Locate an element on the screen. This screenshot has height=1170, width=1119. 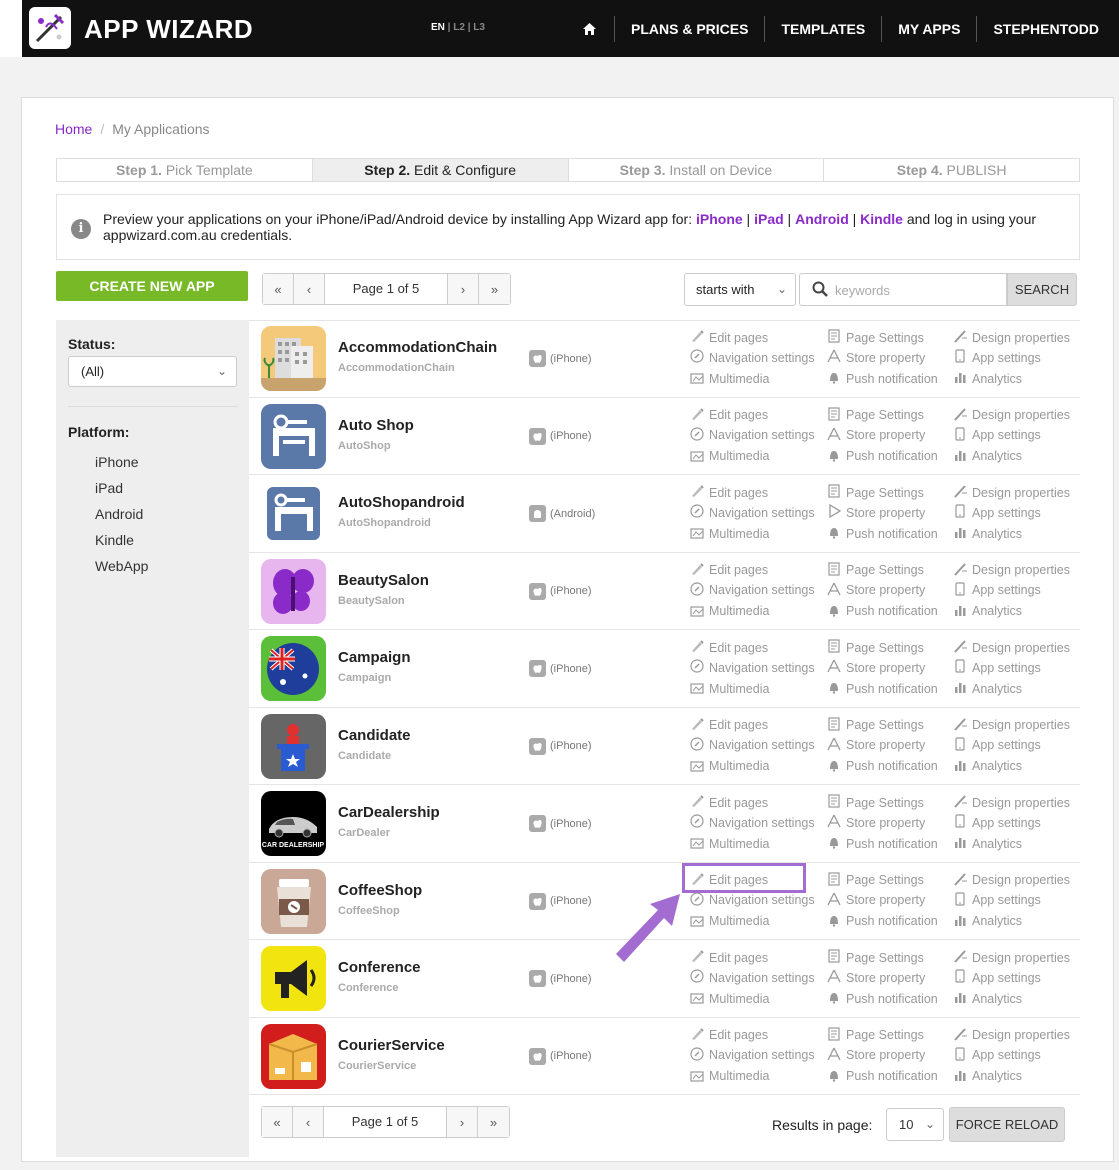
platform-webapp: WebApp is located at coordinates (121, 570).